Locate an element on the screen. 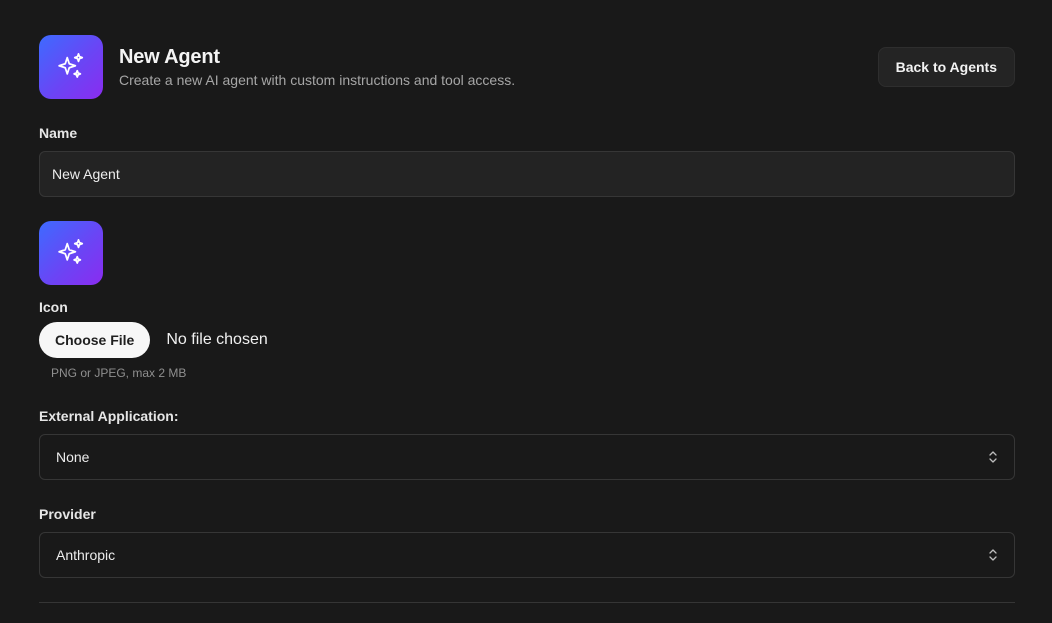 This screenshot has width=1052, height=623. provider-select: Anthropic is located at coordinates (527, 555).